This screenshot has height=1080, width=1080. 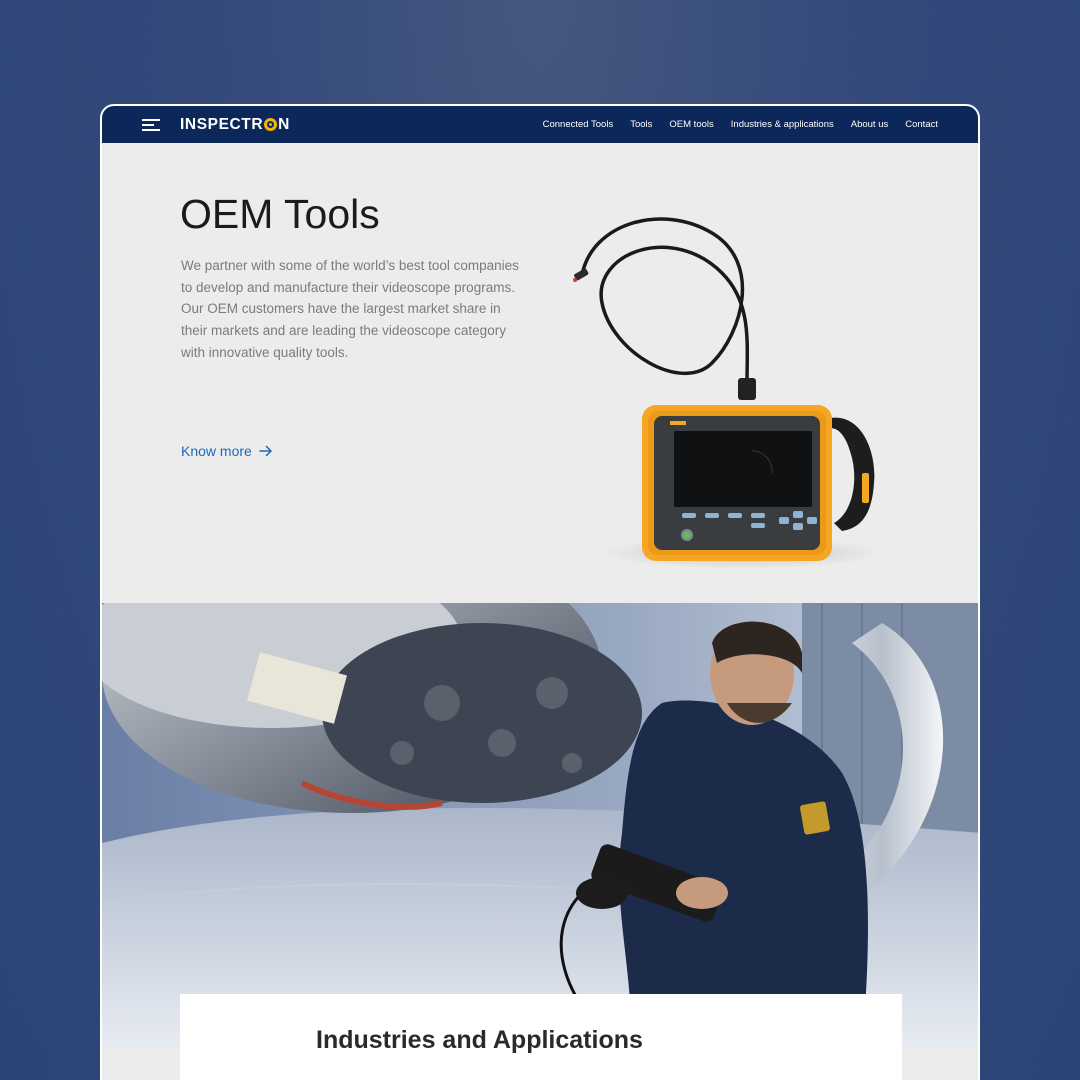 What do you see at coordinates (271, 124) in the screenshot?
I see `logo-o-icon` at bounding box center [271, 124].